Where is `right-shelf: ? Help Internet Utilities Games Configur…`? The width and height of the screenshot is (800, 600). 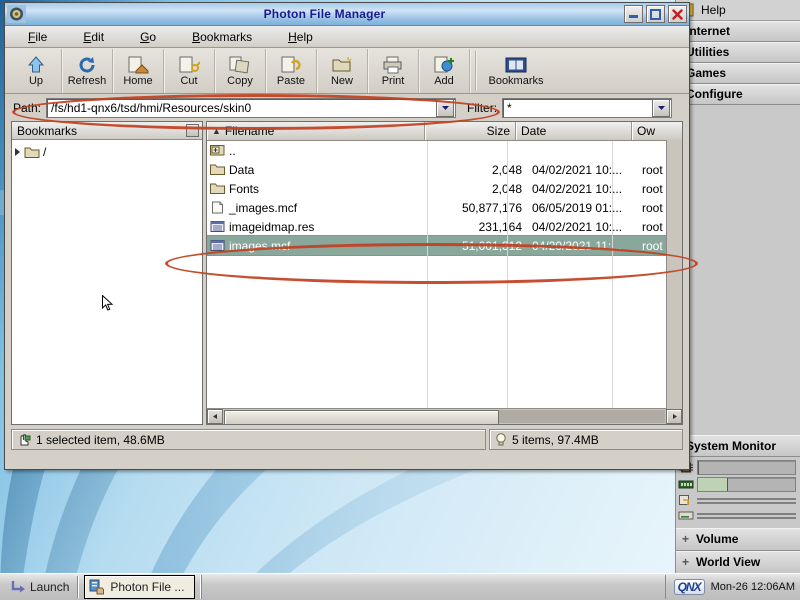 right-shelf: ? Help Internet Utilities Games Configur… is located at coordinates (737, 287).